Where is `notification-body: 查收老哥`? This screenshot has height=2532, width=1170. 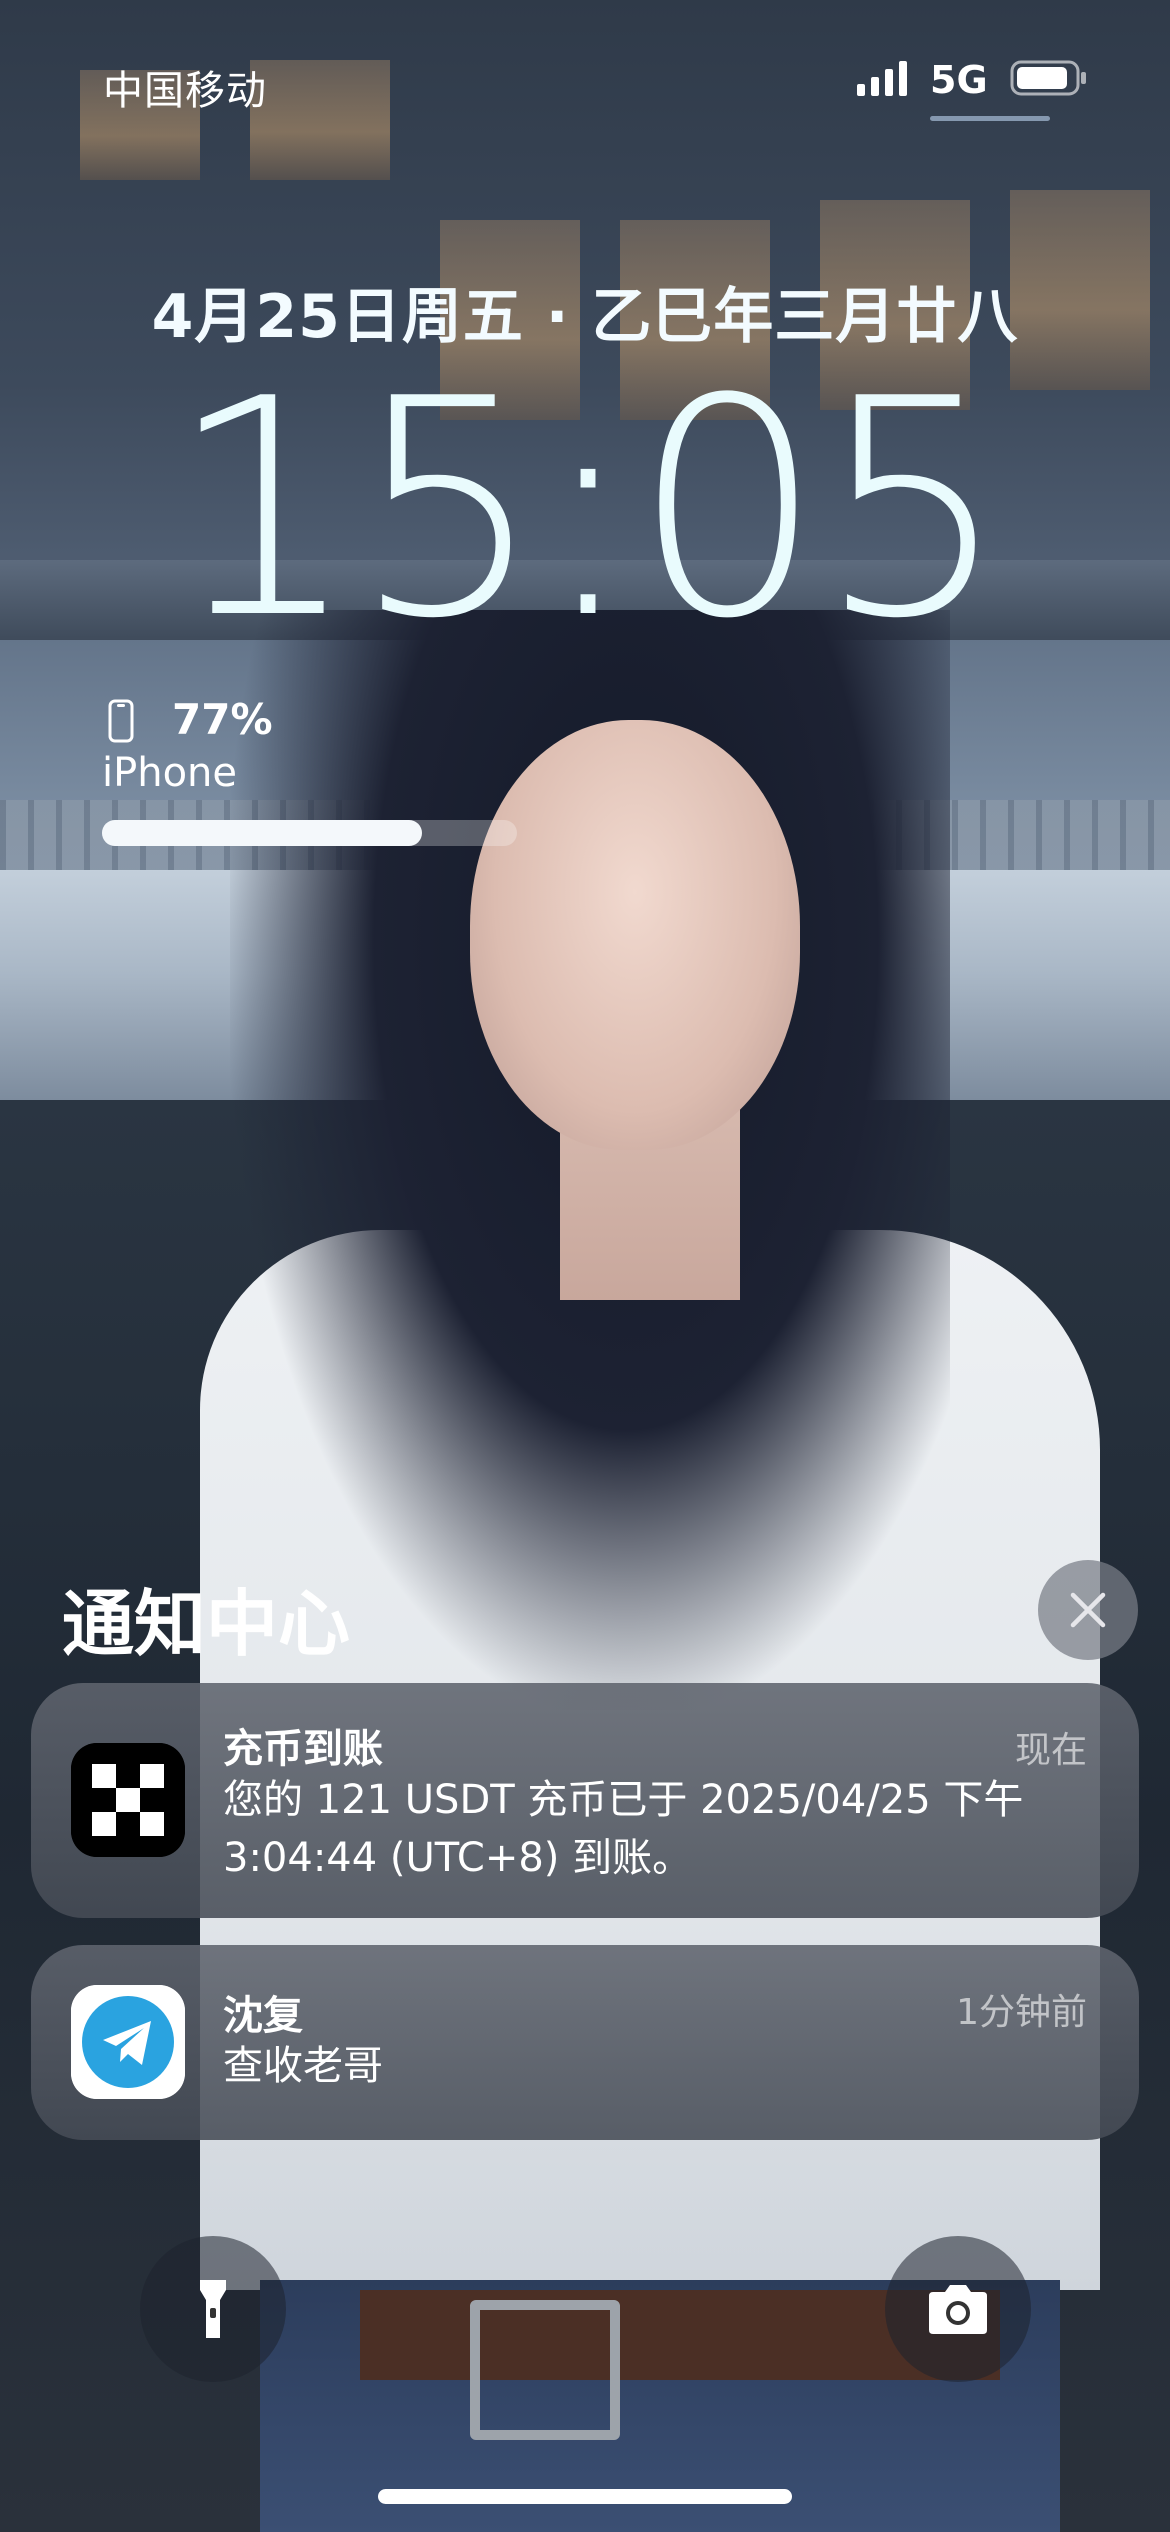 notification-body: 查收老哥 is located at coordinates (303, 2066).